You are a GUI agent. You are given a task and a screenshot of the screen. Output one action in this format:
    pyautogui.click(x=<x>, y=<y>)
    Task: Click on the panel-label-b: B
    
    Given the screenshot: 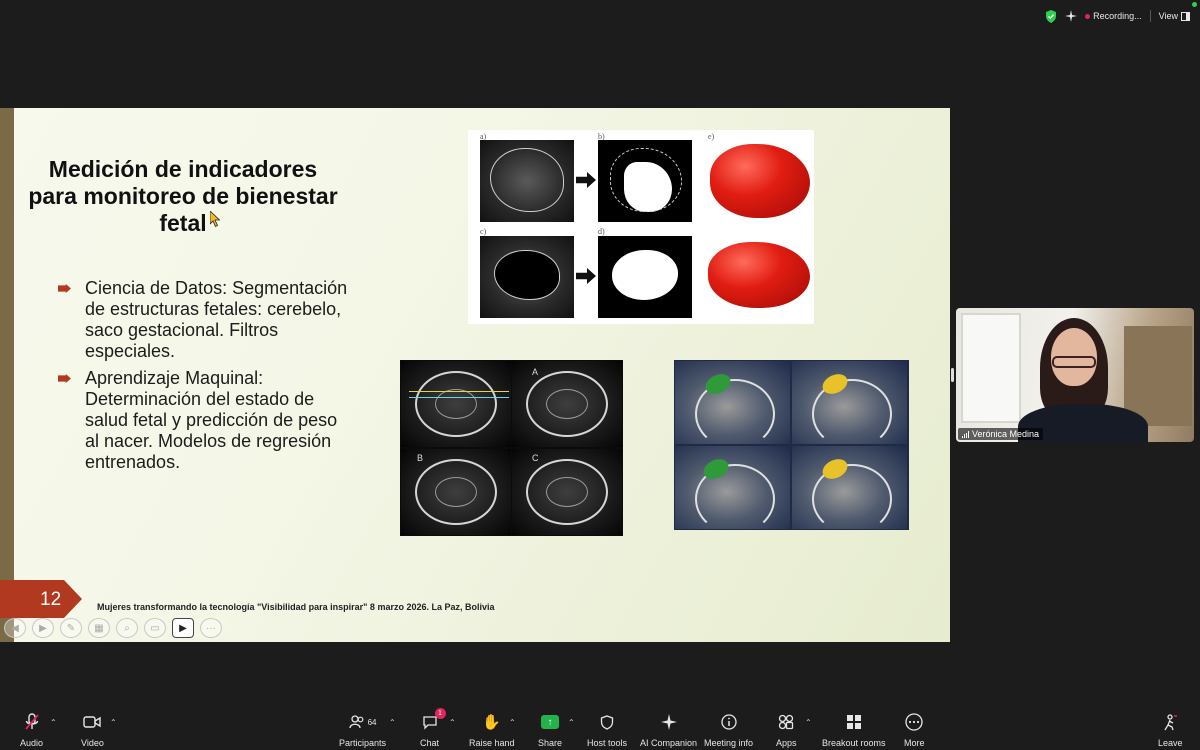 What is the action you would take?
    pyautogui.click(x=420, y=458)
    